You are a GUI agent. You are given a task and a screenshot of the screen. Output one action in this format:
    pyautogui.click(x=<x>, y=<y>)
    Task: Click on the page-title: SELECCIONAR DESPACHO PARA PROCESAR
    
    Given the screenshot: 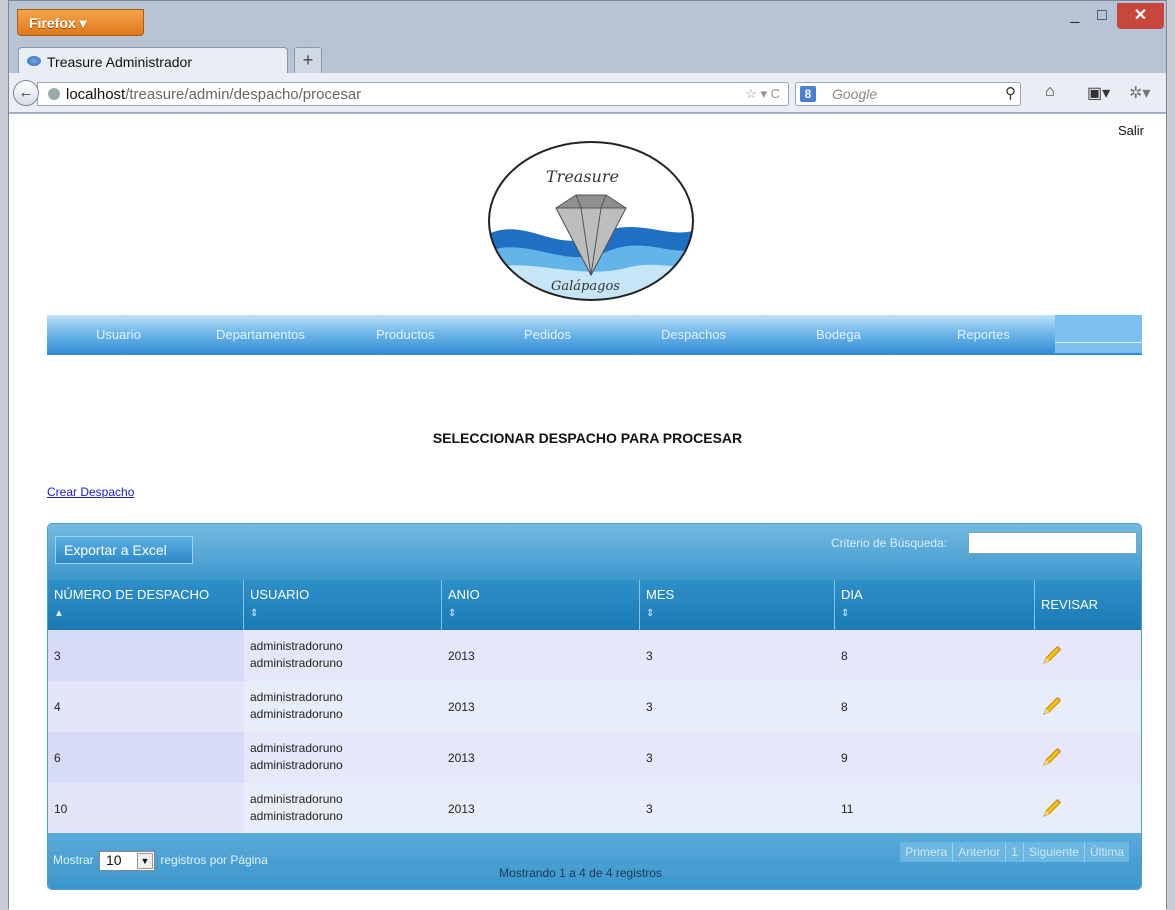 What is the action you would take?
    pyautogui.click(x=587, y=438)
    